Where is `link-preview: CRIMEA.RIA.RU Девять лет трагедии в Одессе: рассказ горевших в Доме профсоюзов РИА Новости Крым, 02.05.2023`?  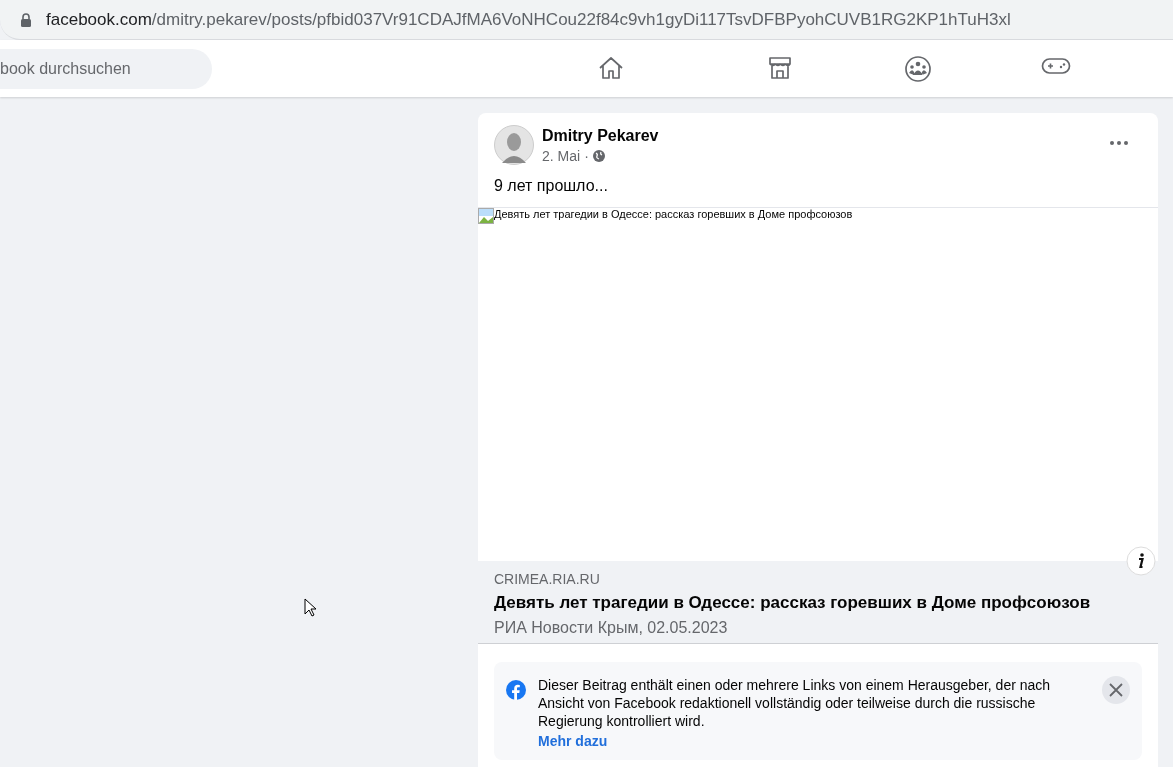 link-preview: CRIMEA.RIA.RU Девять лет трагедии в Одессе: рассказ горевших в Доме профсоюзов РИА Новости Крым, 02.05.2023 is located at coordinates (818, 602).